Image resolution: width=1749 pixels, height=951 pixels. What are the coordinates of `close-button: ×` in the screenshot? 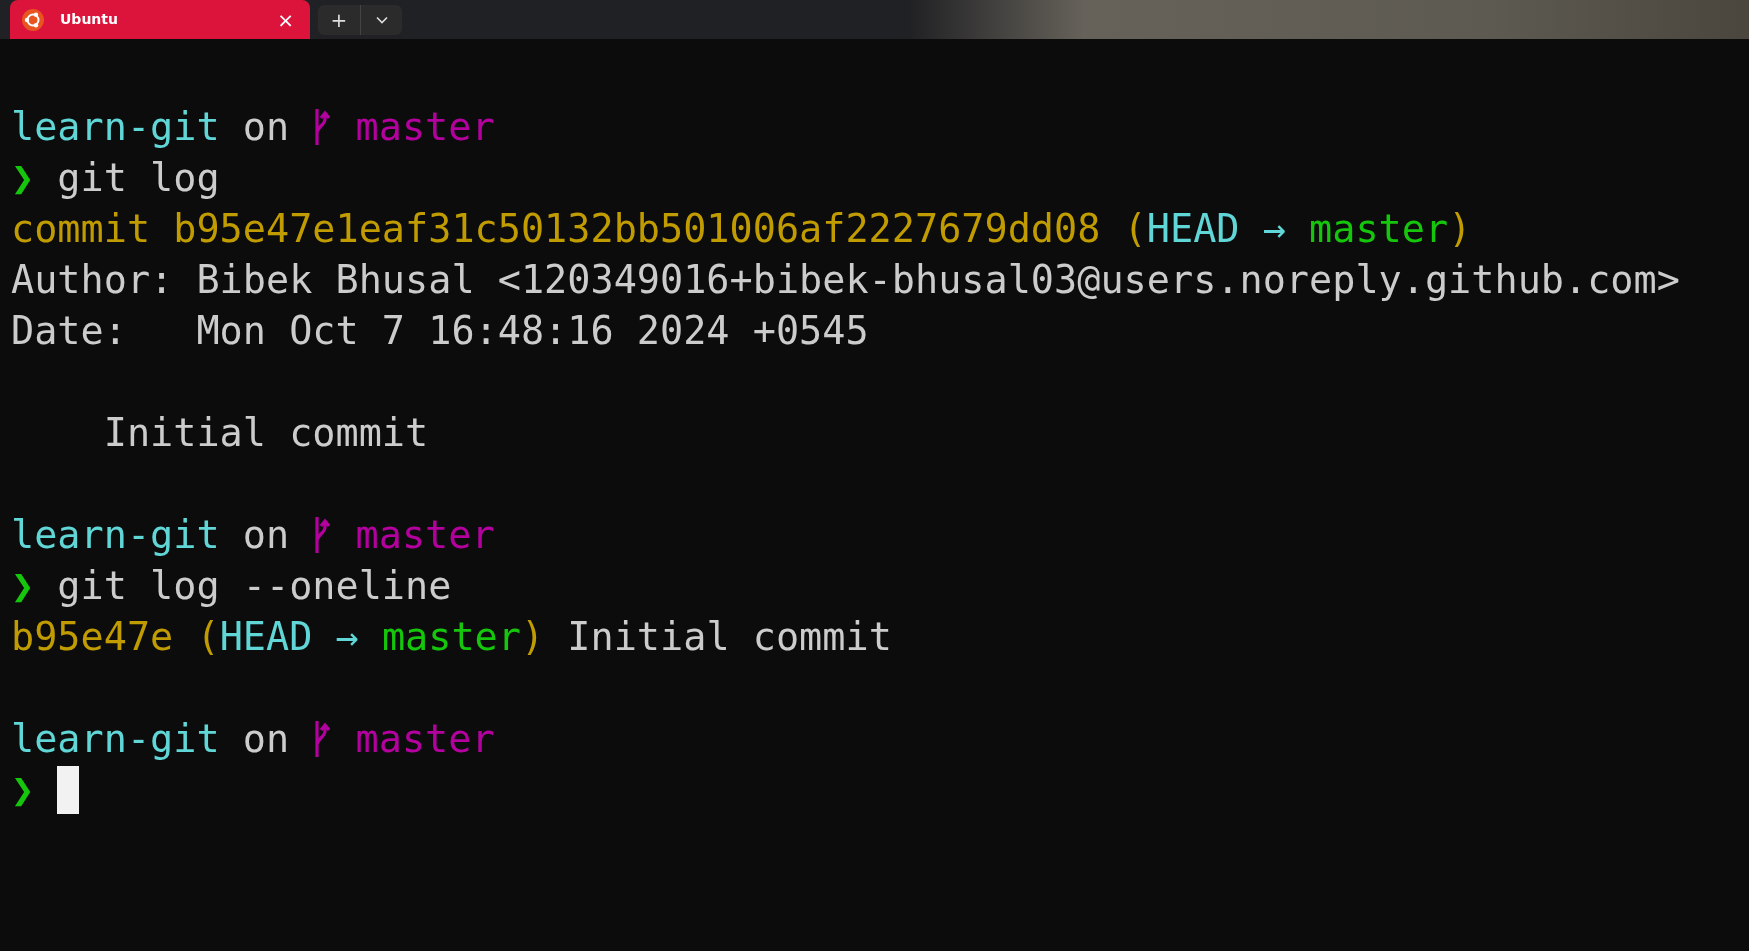 It's located at (285, 19).